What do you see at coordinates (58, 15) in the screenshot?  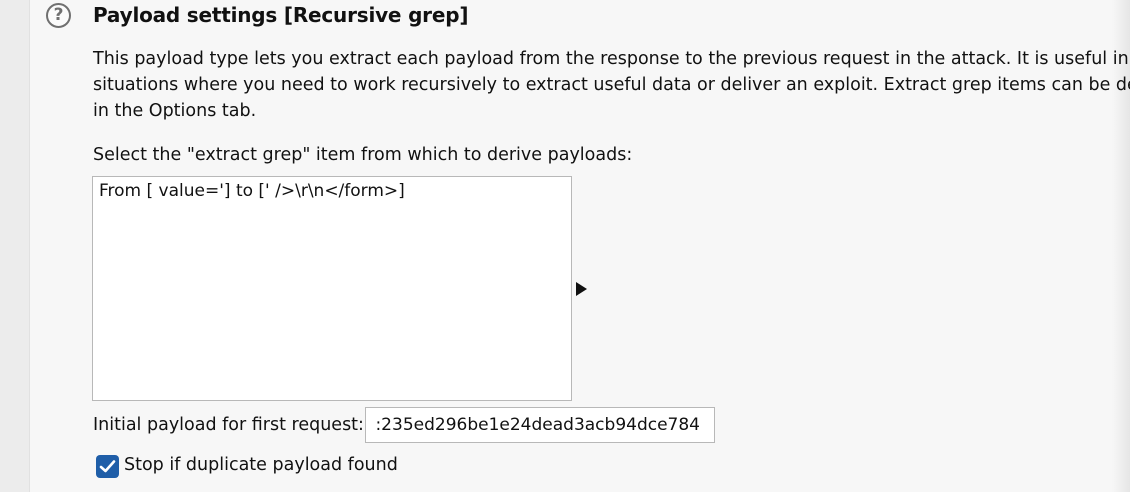 I see `help-icon: ?` at bounding box center [58, 15].